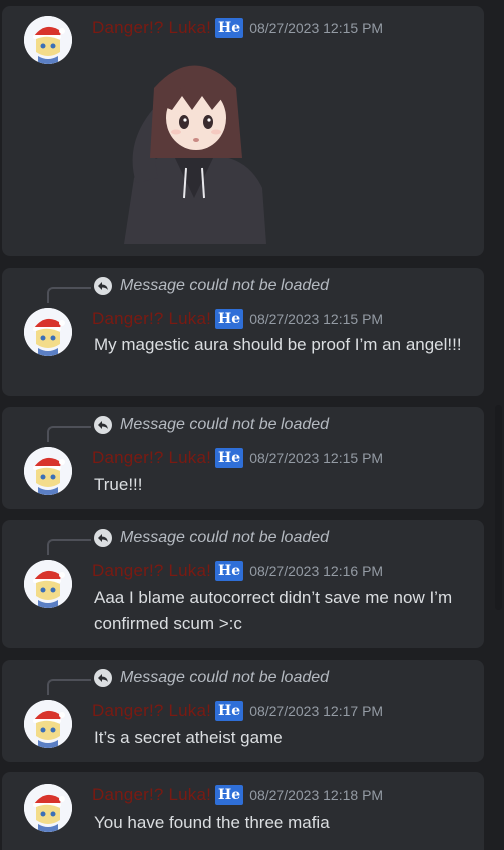 The image size is (504, 850). I want to click on message-header: Danger!? Luka! He 08/27/2023 12:18 PM, so click(237, 795).